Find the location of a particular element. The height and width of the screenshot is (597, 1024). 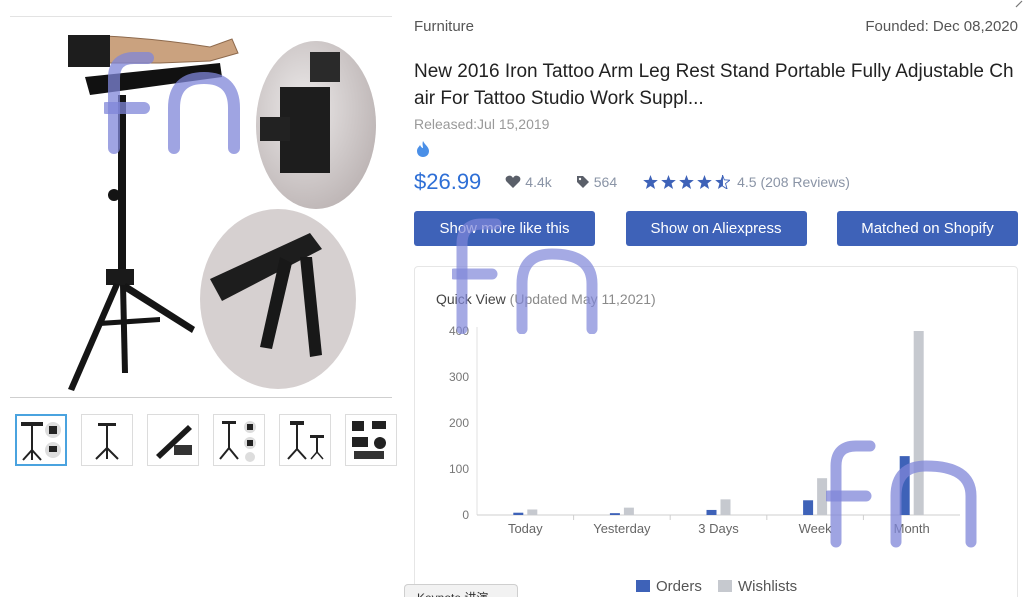

x-tick-label: Week is located at coordinates (815, 528).